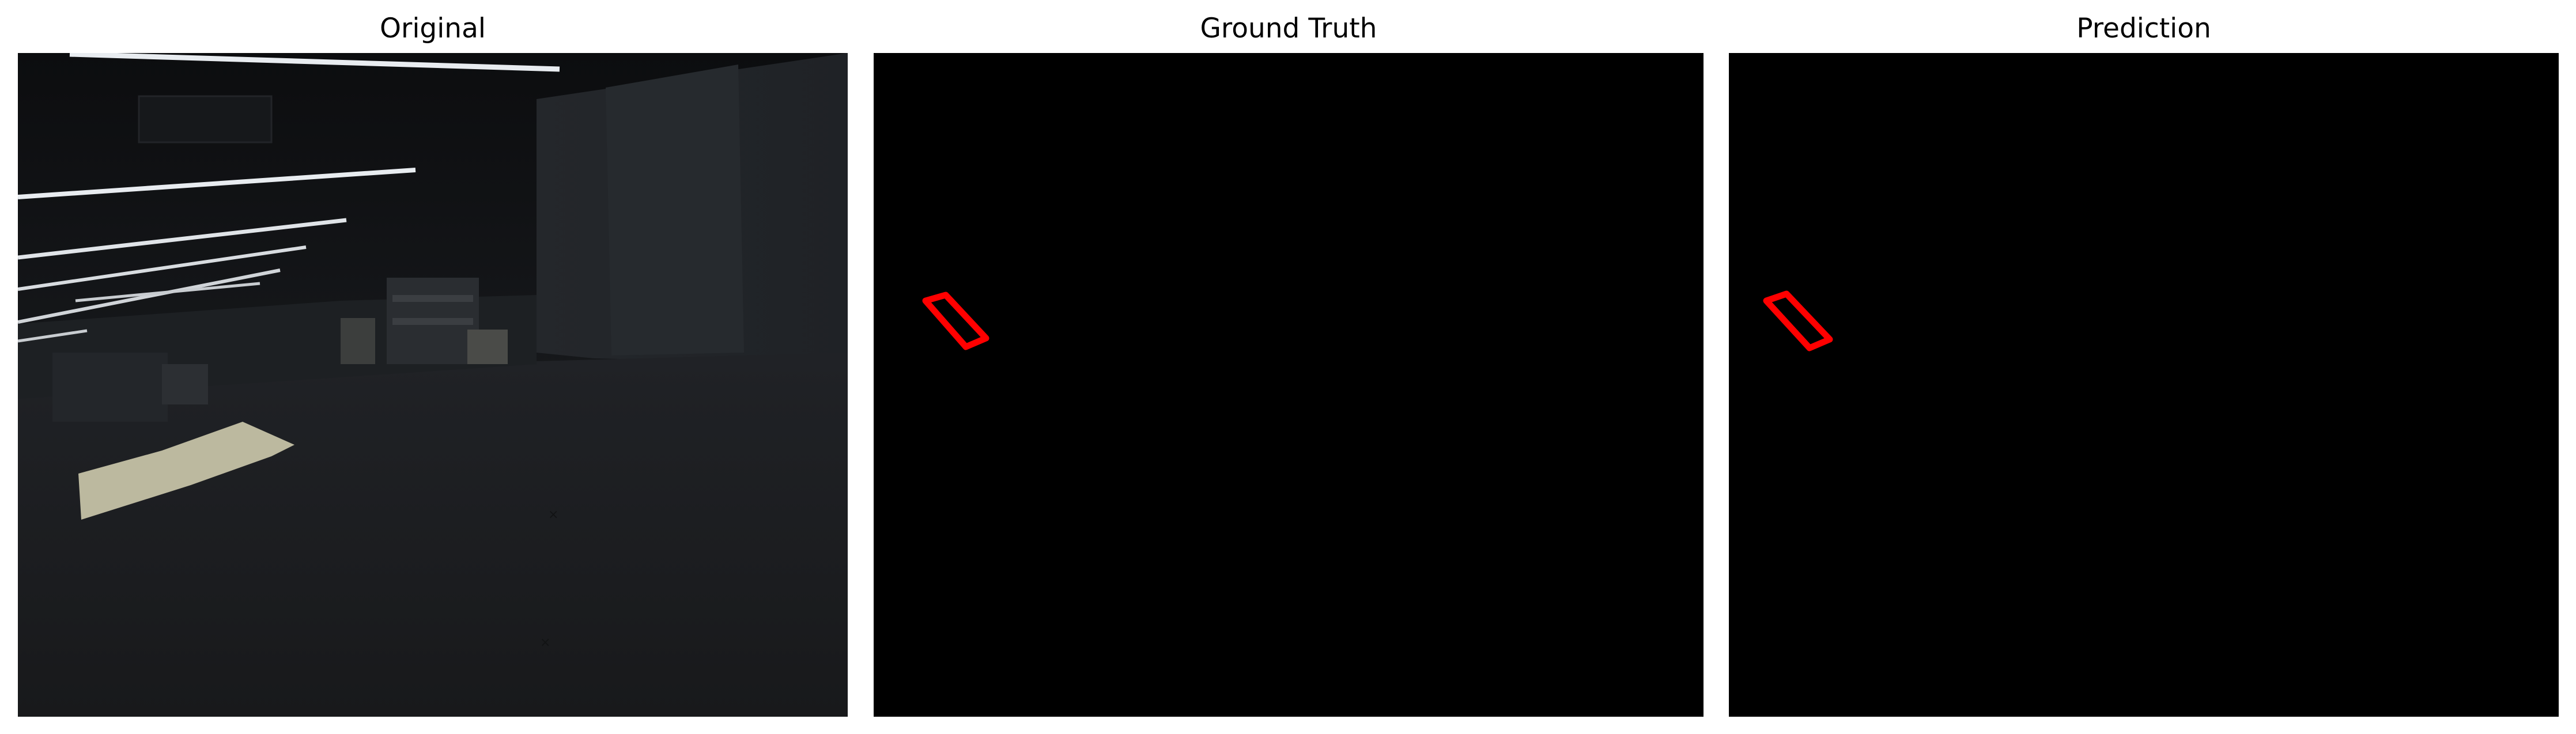 This screenshot has height=734, width=2576. I want to click on panel-title-original: Original, so click(433, 28).